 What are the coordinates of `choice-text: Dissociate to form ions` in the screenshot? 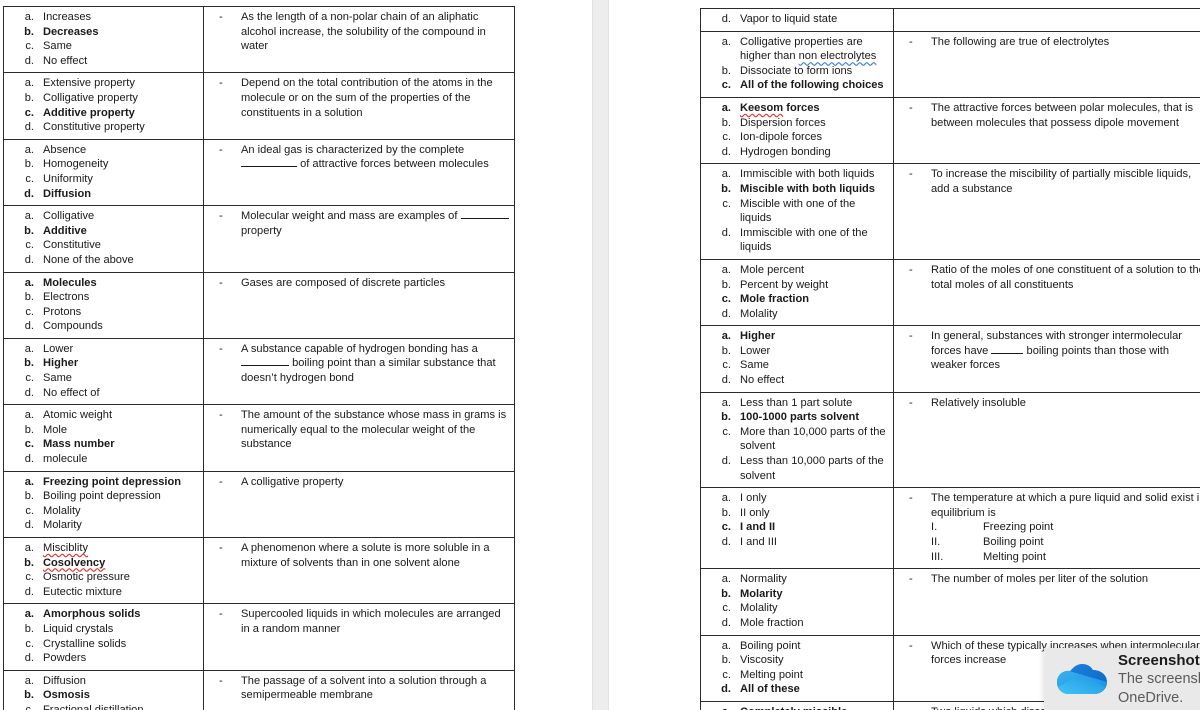 It's located at (796, 70).